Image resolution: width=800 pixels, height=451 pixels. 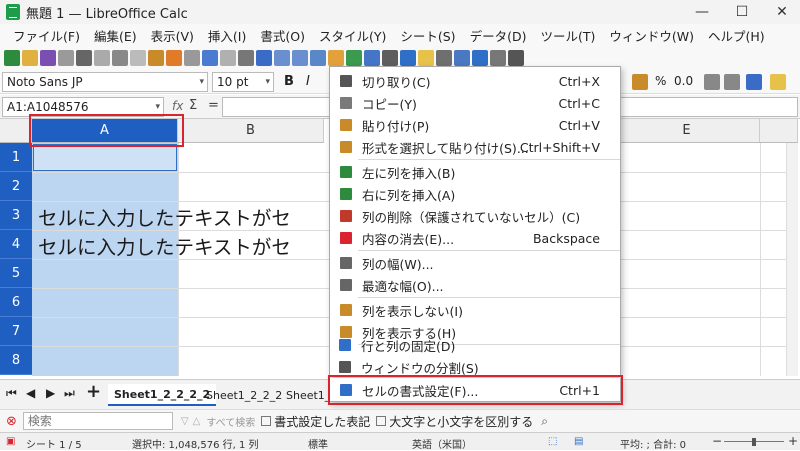 What do you see at coordinates (282, 58) in the screenshot?
I see `row-icon` at bounding box center [282, 58].